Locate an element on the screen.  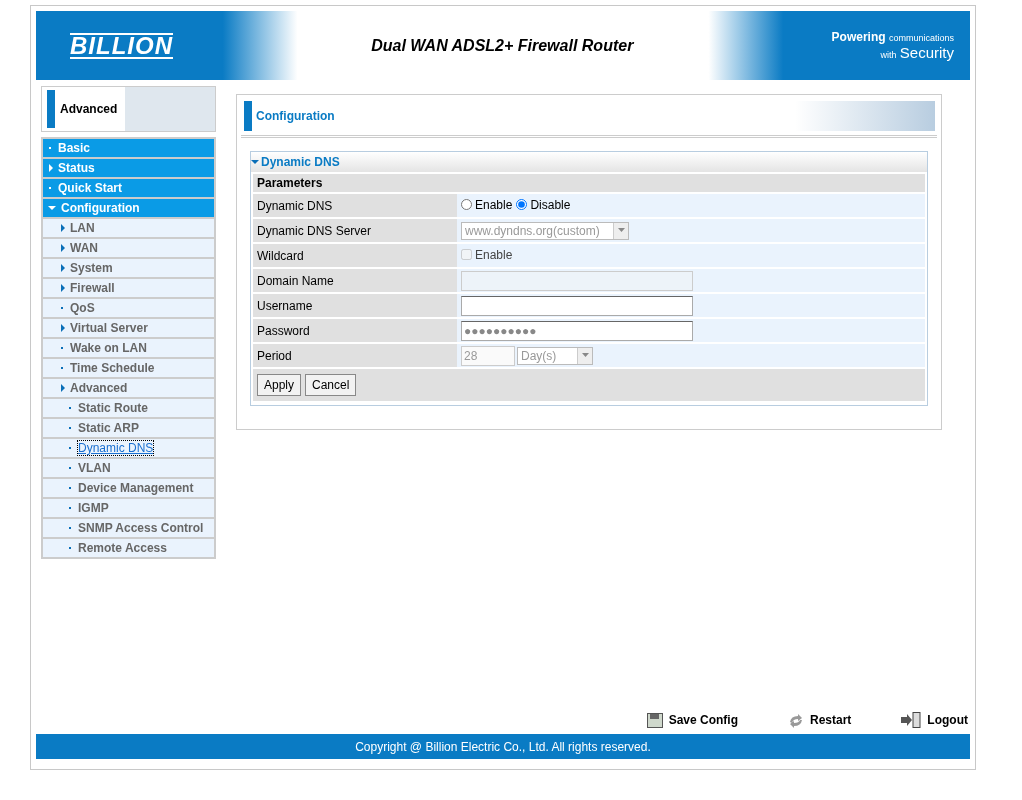
form-button: Cancel is located at coordinates (331, 385).